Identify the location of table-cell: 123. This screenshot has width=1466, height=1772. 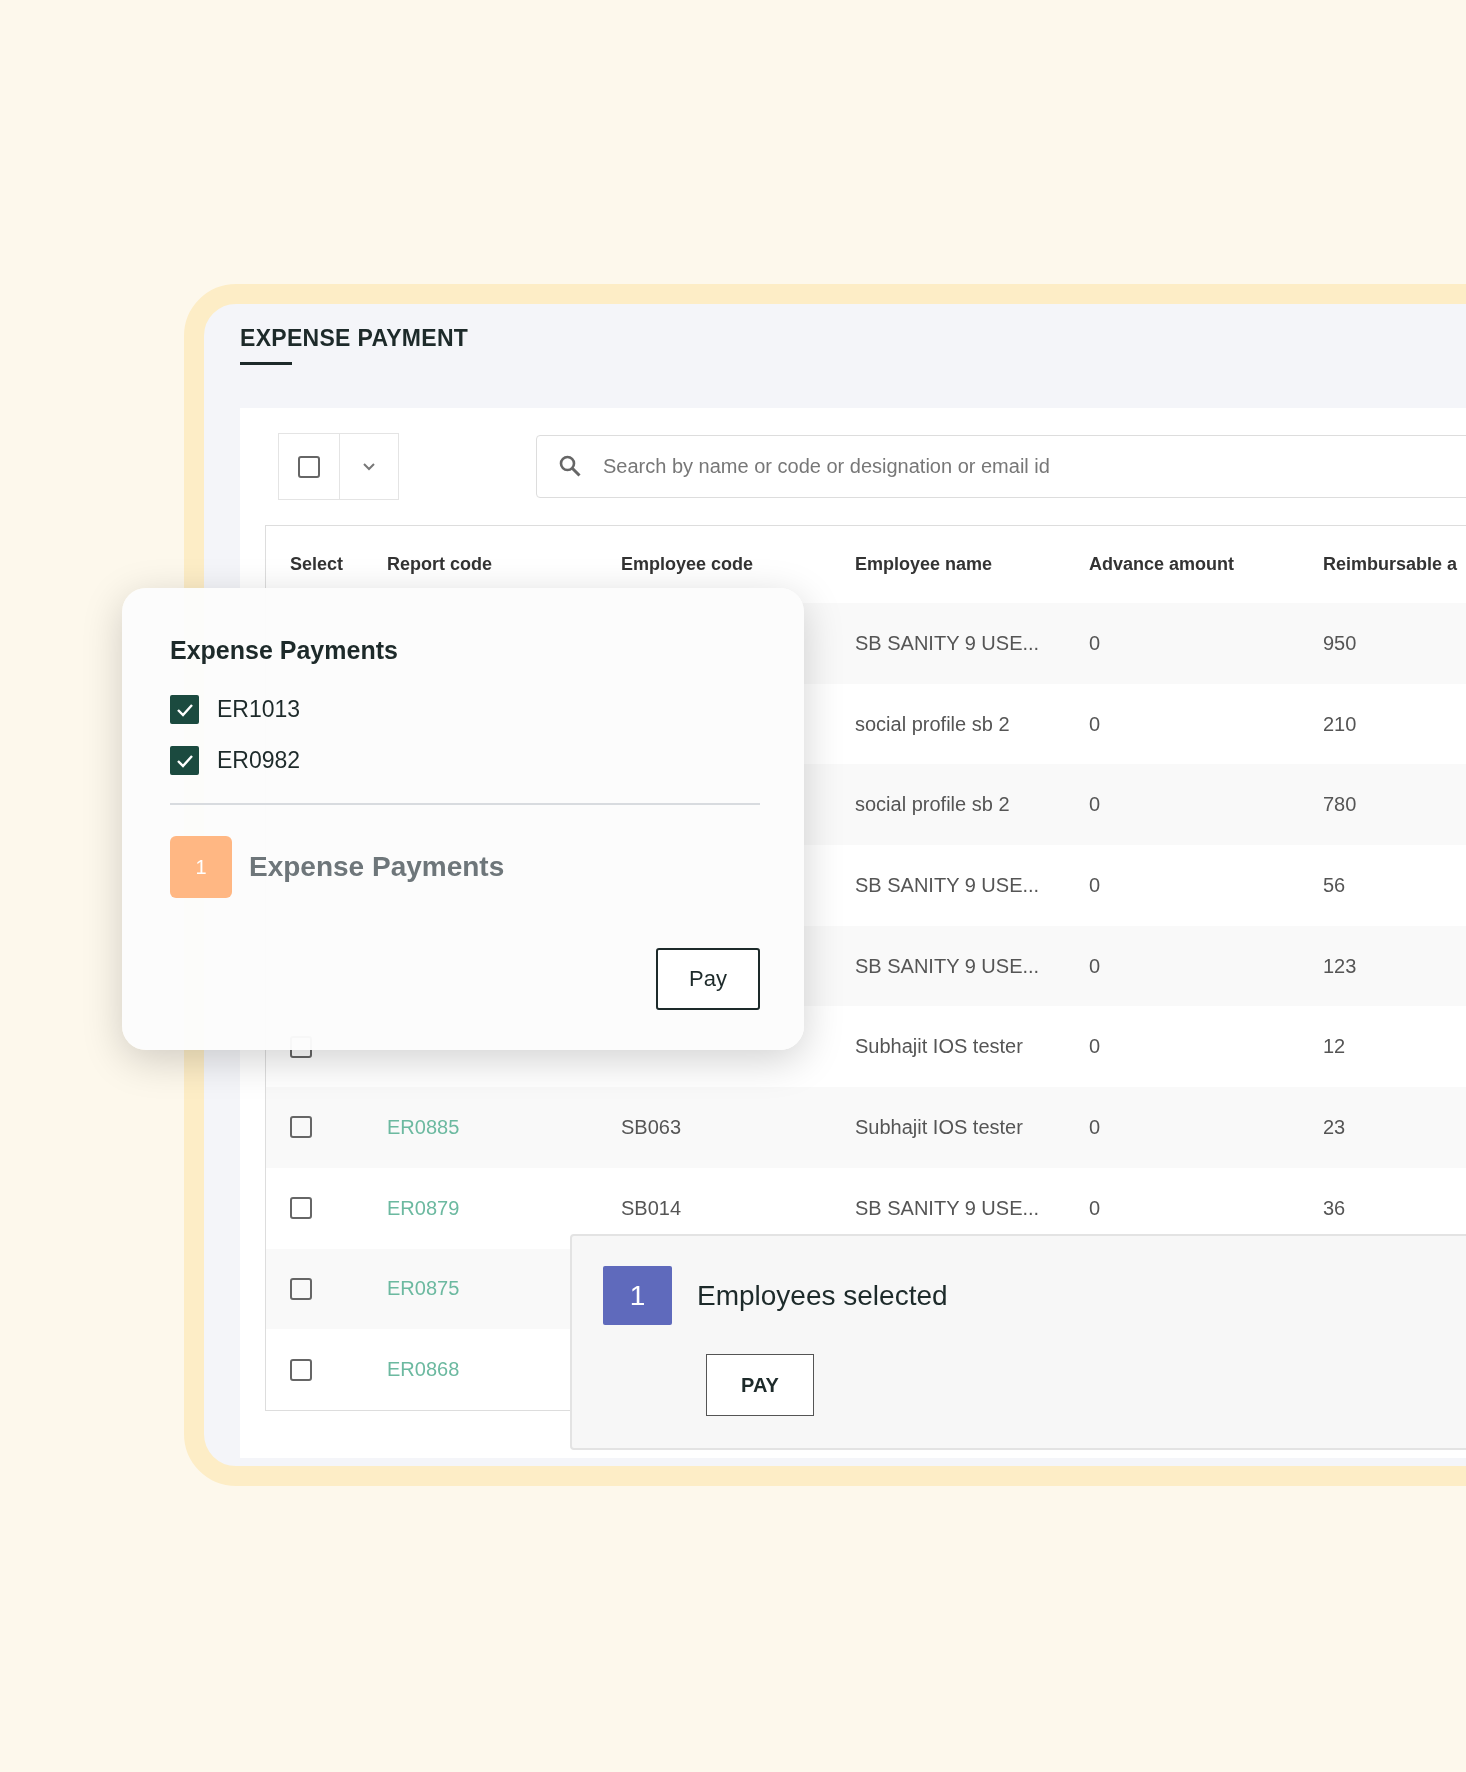
(1340, 965).